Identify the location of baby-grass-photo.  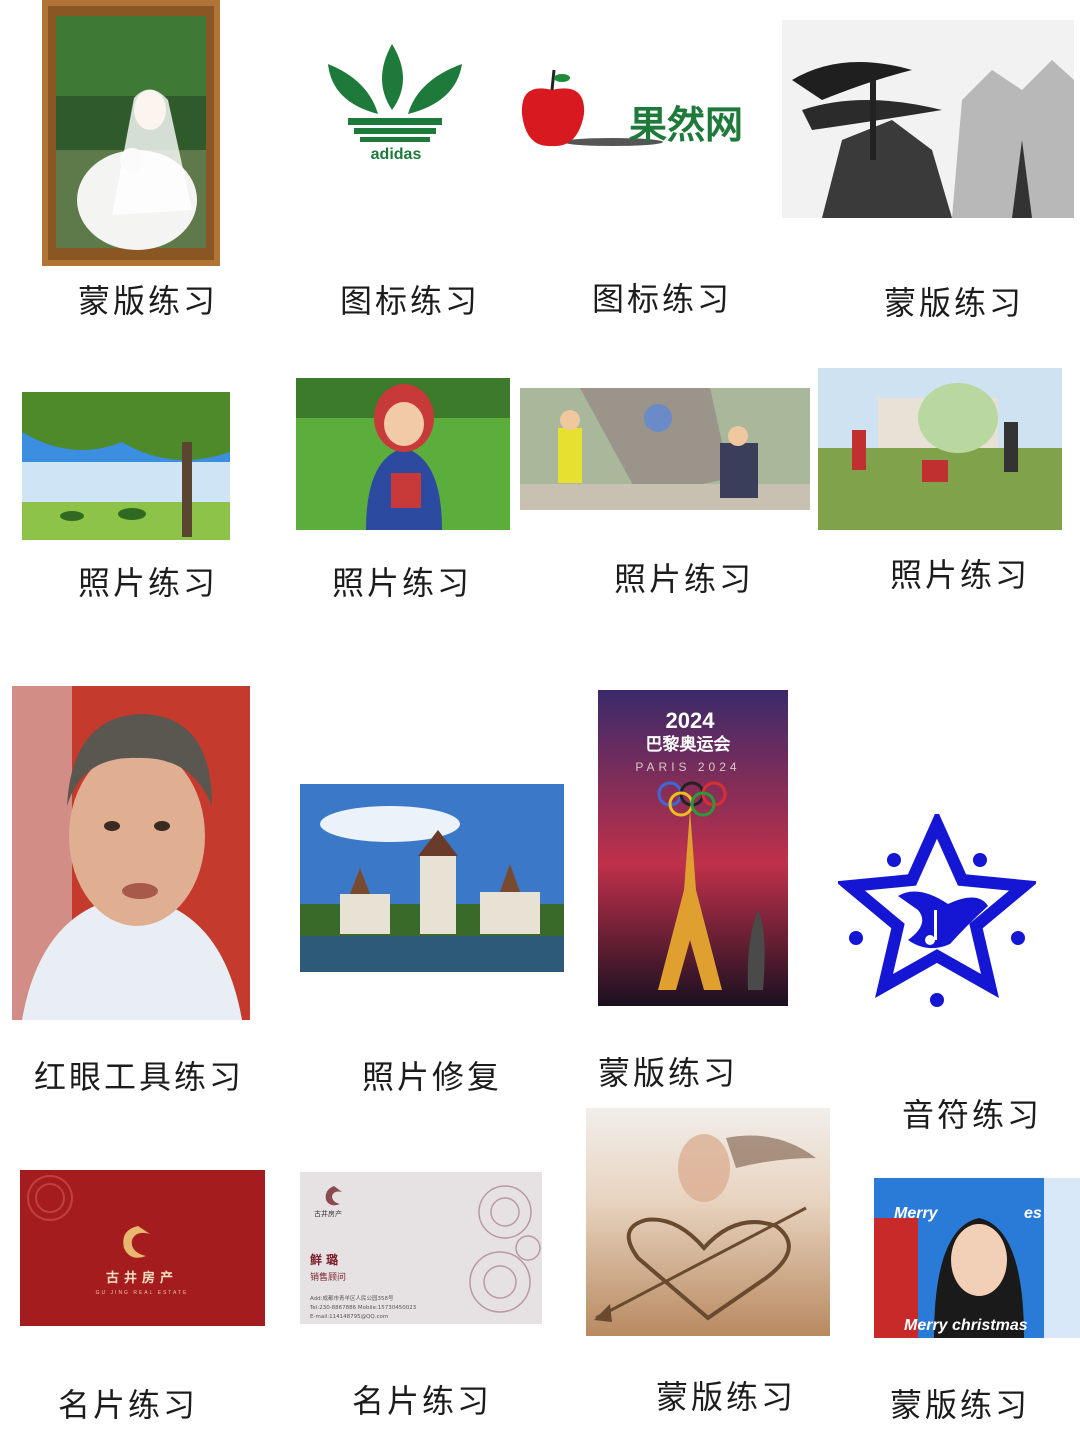
(403, 454).